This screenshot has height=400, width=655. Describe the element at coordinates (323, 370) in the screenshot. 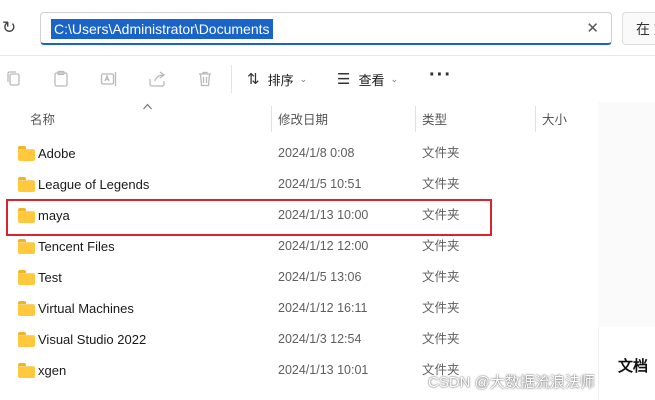

I see `modified-date: 2024/1/13 10:01` at that location.